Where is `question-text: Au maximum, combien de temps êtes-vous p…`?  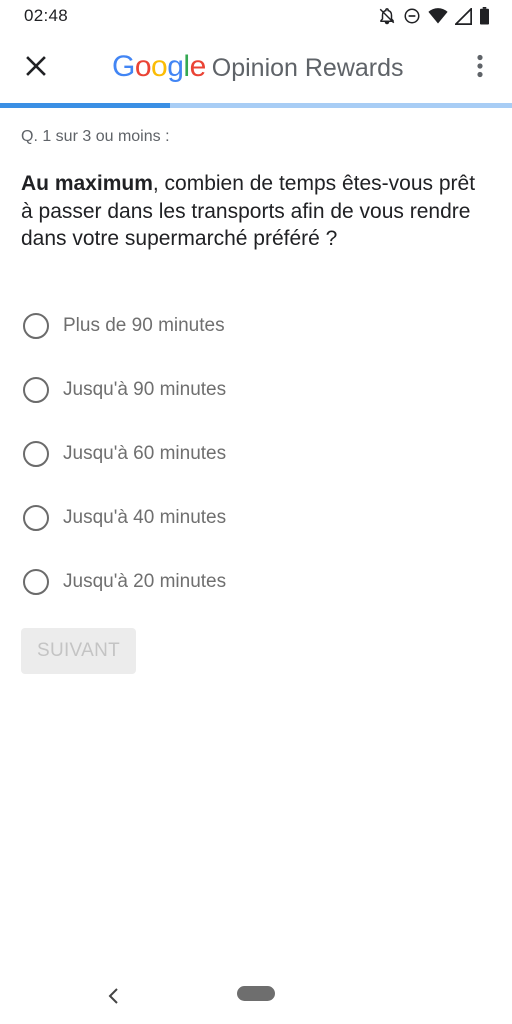 question-text: Au maximum, combien de temps êtes-vous p… is located at coordinates (256, 211).